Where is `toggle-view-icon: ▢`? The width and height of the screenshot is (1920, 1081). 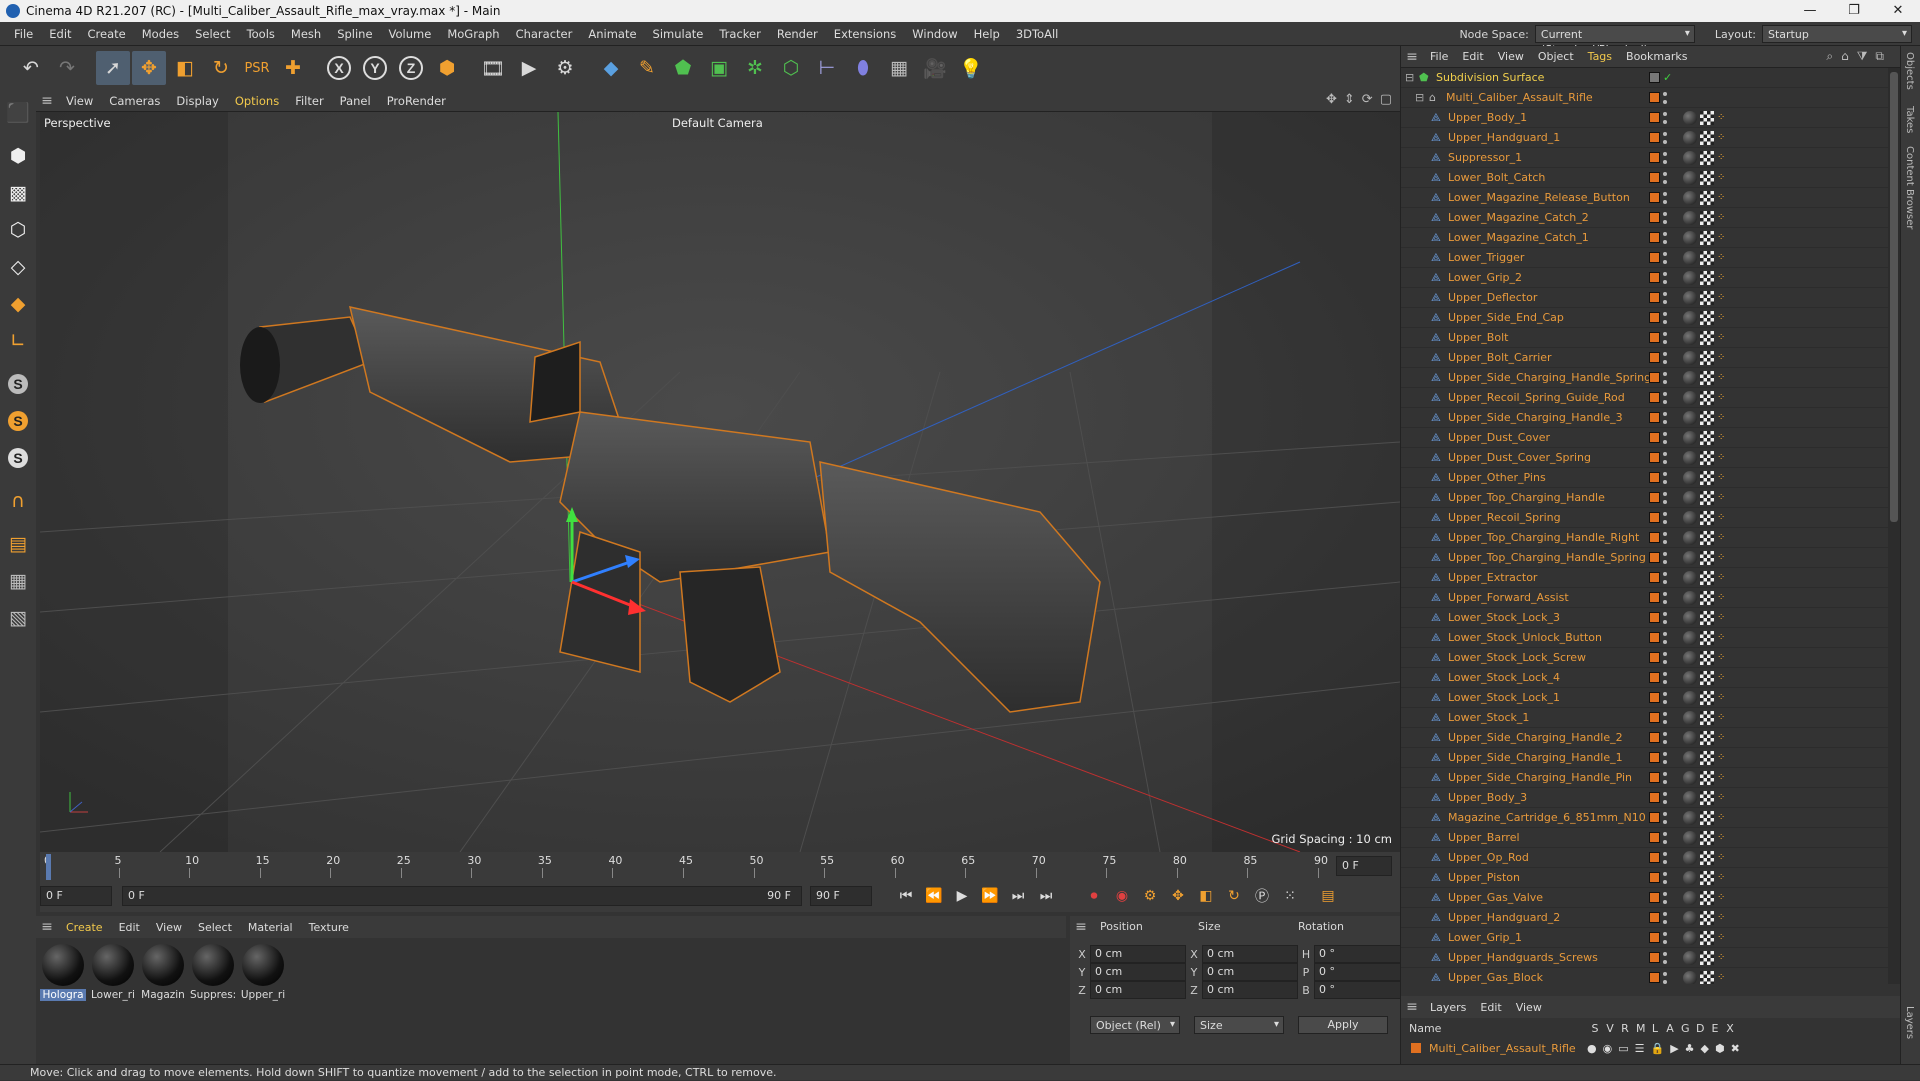
toggle-view-icon: ▢ is located at coordinates (1386, 99).